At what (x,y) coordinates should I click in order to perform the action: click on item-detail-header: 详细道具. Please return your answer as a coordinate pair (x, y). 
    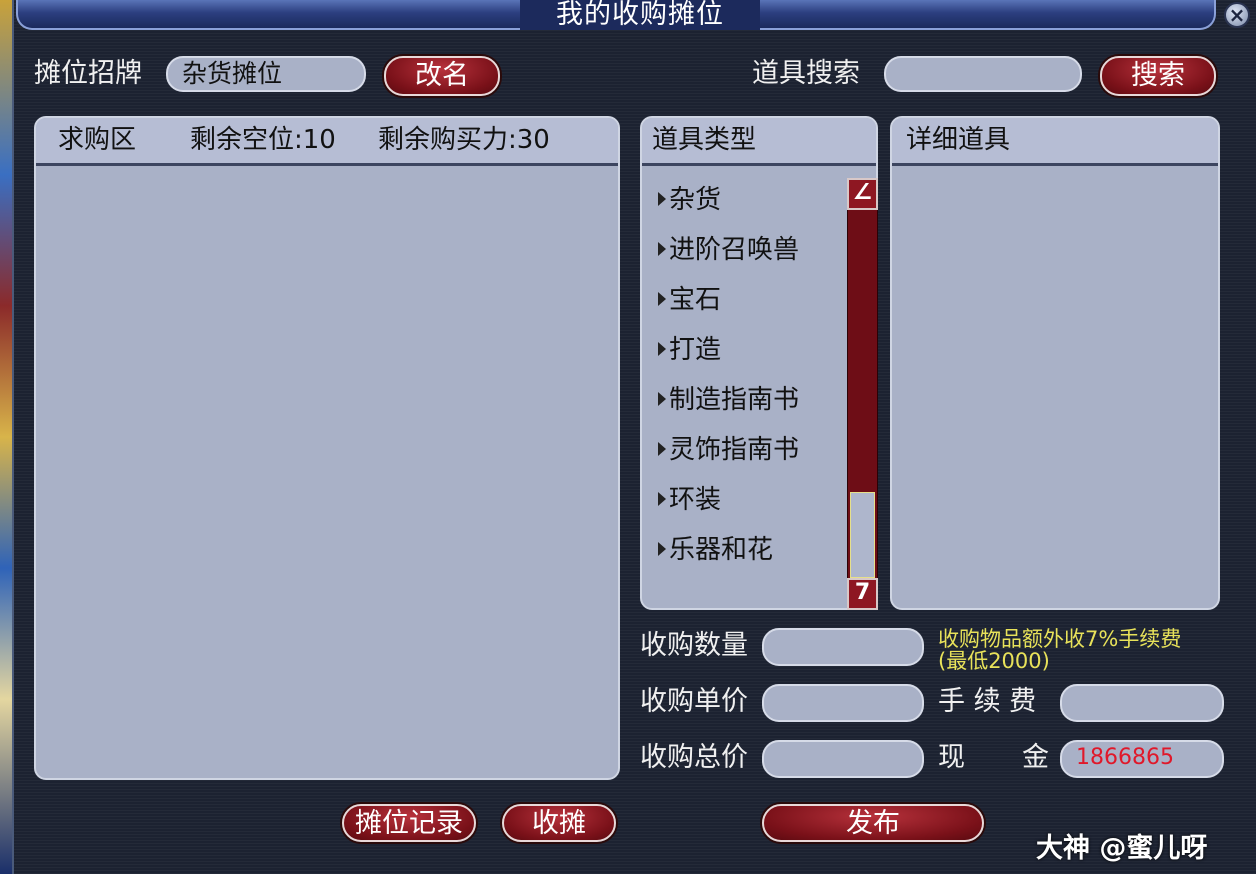
    Looking at the image, I should click on (1055, 142).